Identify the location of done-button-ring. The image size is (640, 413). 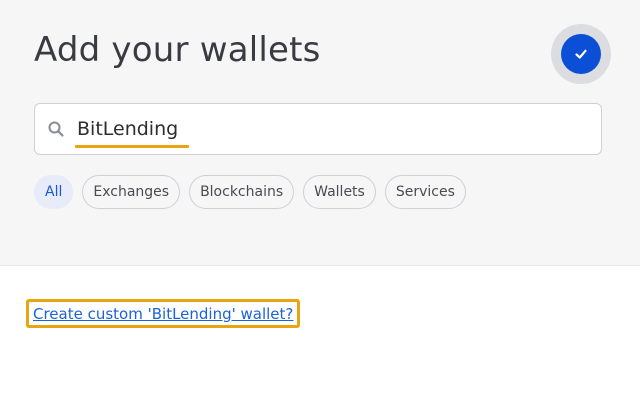
(581, 54).